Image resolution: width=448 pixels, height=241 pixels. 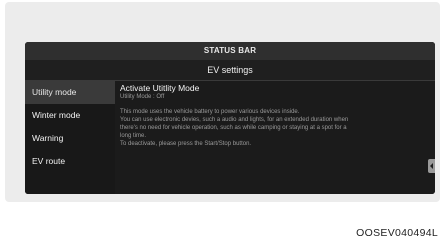 What do you see at coordinates (70, 115) in the screenshot?
I see `sidebar-item-winter-mode: Winter mode` at bounding box center [70, 115].